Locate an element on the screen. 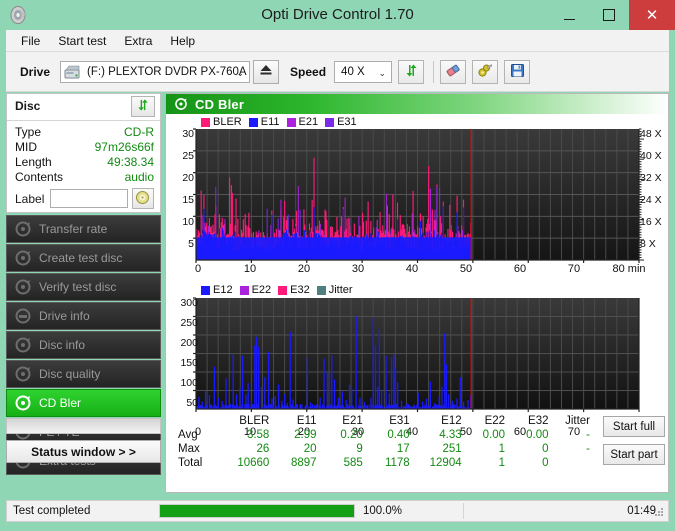 This screenshot has height=531, width=675. bler-xtick-30: 30 is located at coordinates (358, 269).